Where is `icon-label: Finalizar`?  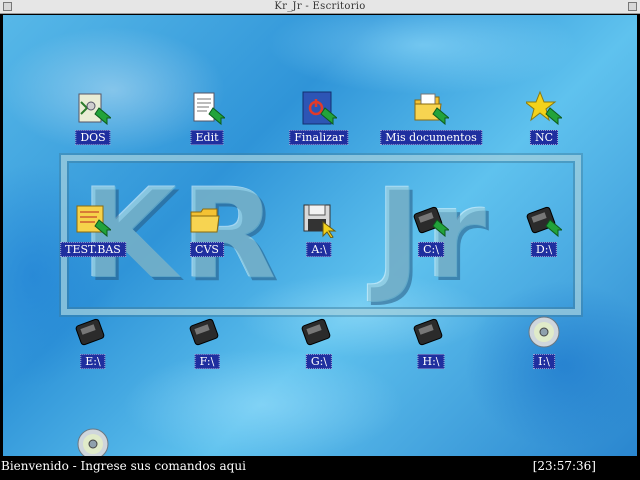
icon-label: Finalizar is located at coordinates (319, 137).